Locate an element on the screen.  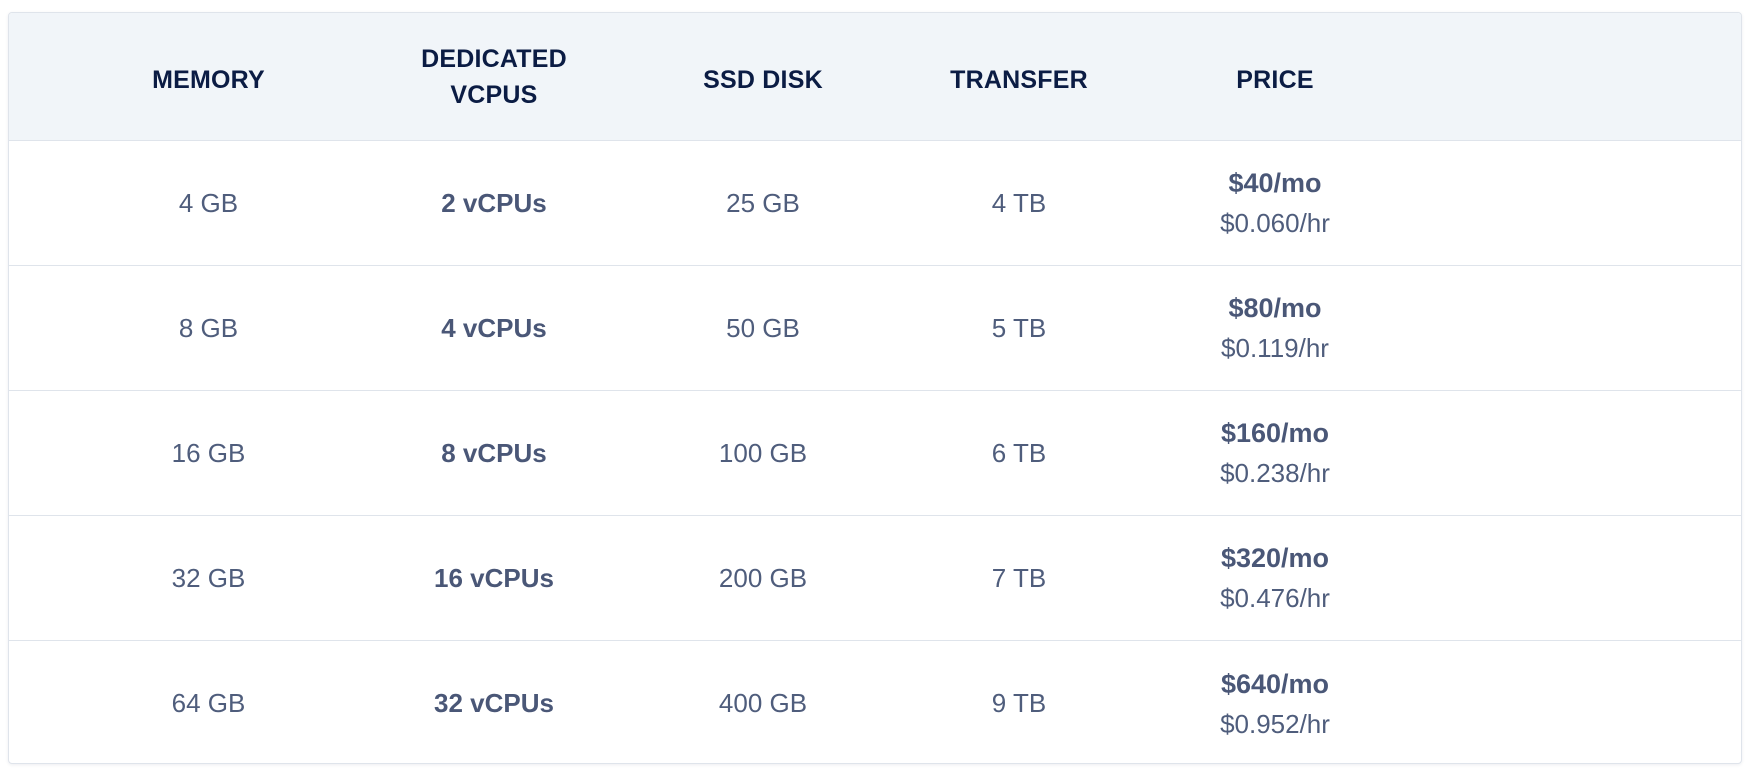
vcpus-value: 16 vCPUs is located at coordinates (494, 577).